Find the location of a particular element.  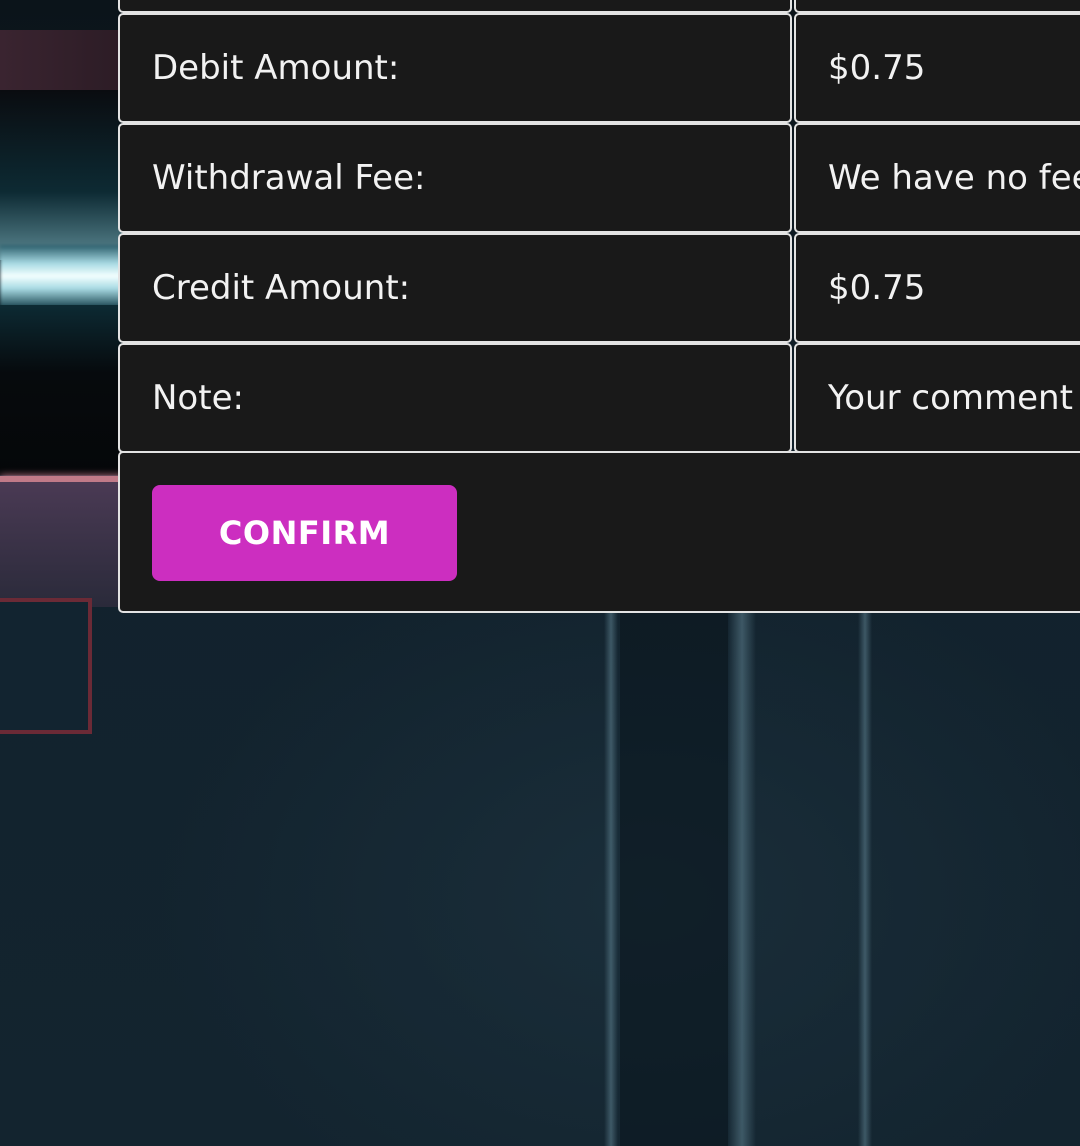

withdrawal-fee-value: We have no fee t is located at coordinates (937, 178).